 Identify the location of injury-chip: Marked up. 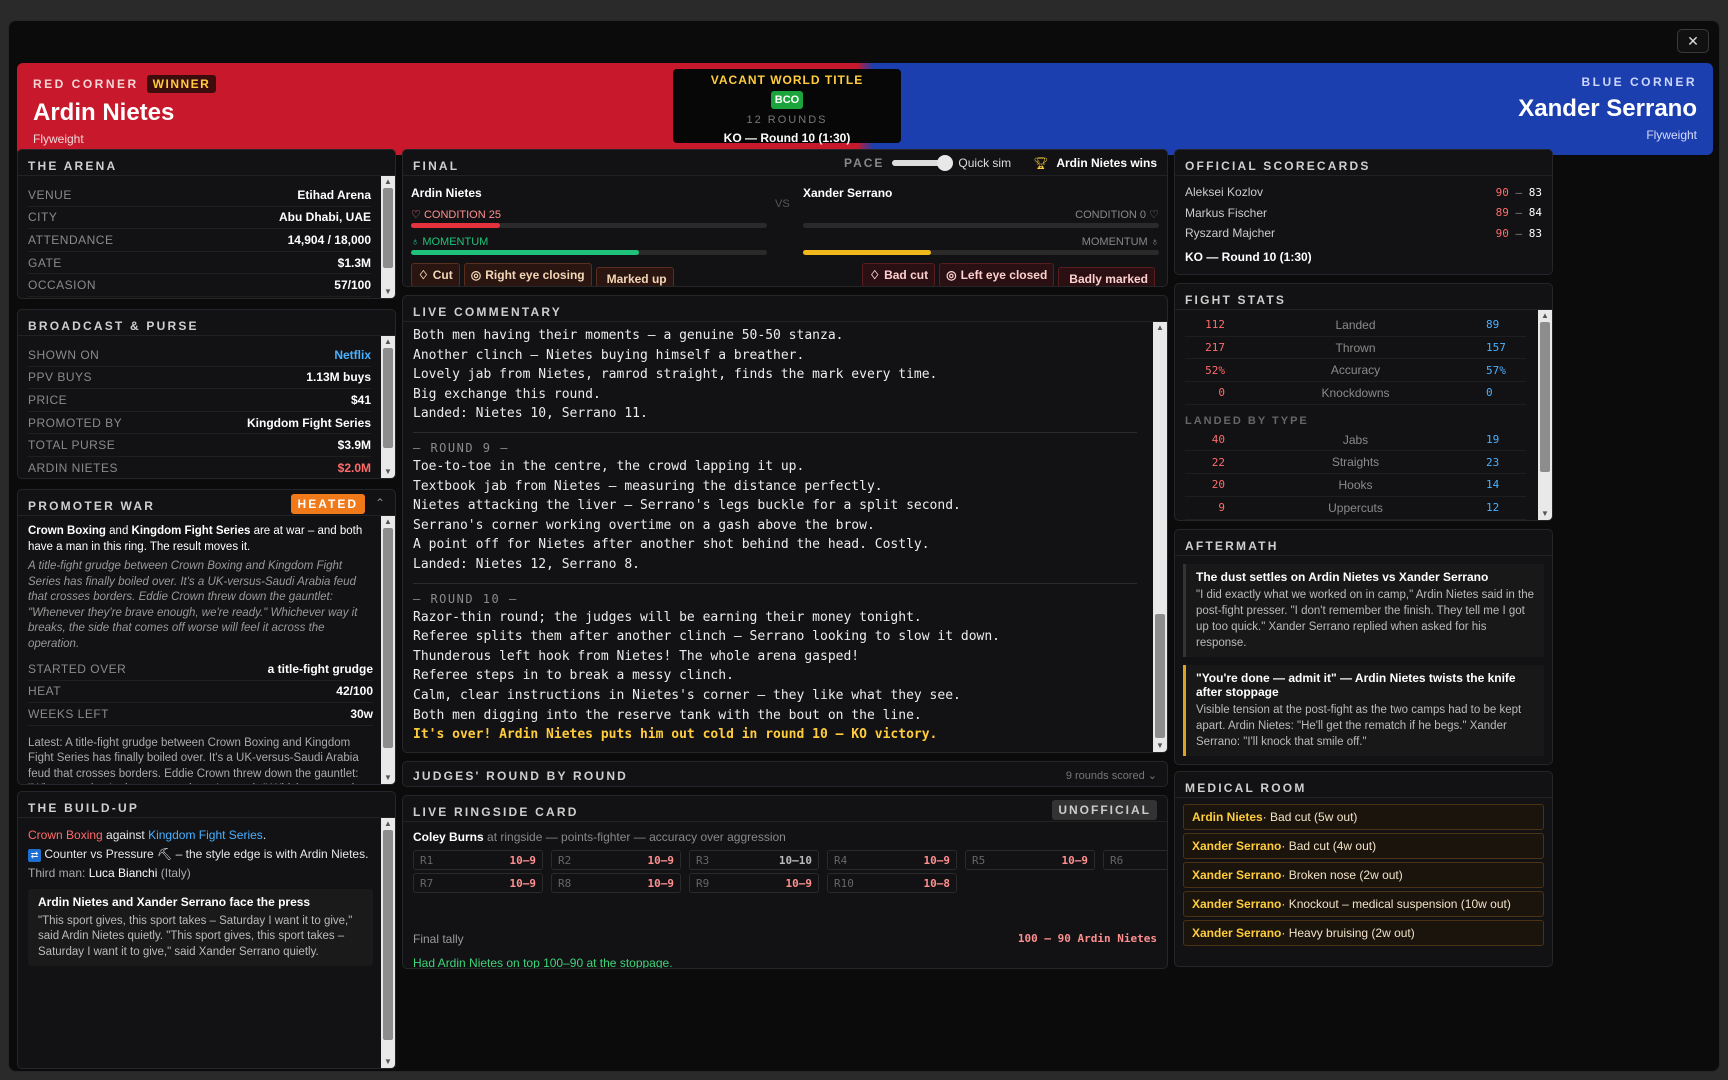
(634, 276).